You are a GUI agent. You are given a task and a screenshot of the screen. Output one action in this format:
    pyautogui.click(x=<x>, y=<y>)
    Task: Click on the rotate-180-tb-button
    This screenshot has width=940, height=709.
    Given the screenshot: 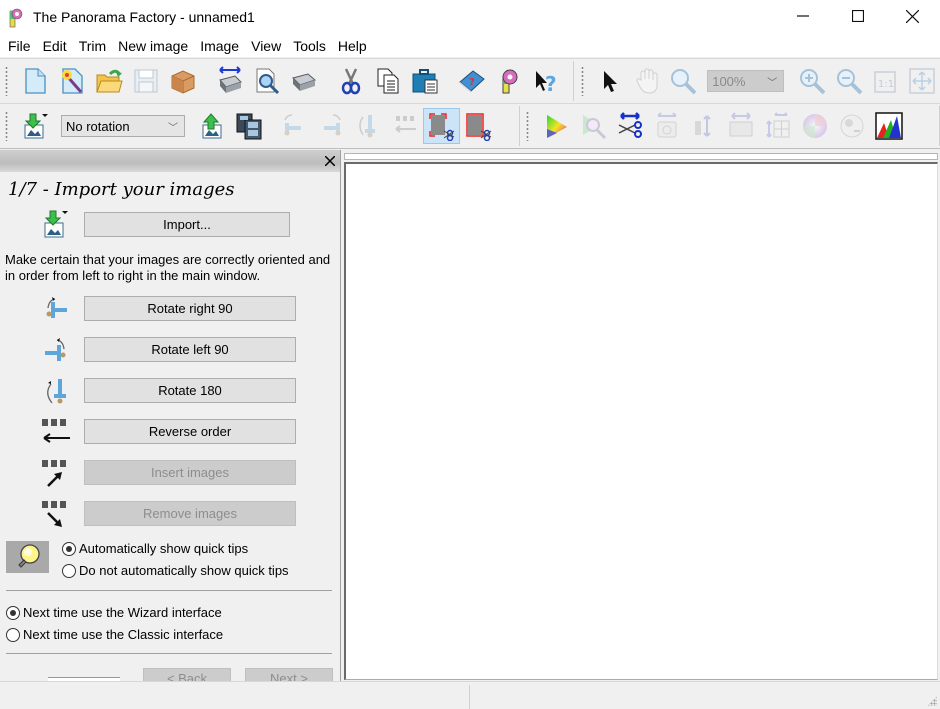 What is the action you would take?
    pyautogui.click(x=367, y=126)
    